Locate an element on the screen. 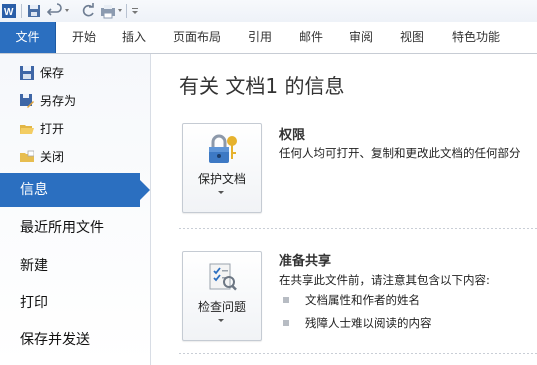  print-dropdown-icon is located at coordinates (120, 10).